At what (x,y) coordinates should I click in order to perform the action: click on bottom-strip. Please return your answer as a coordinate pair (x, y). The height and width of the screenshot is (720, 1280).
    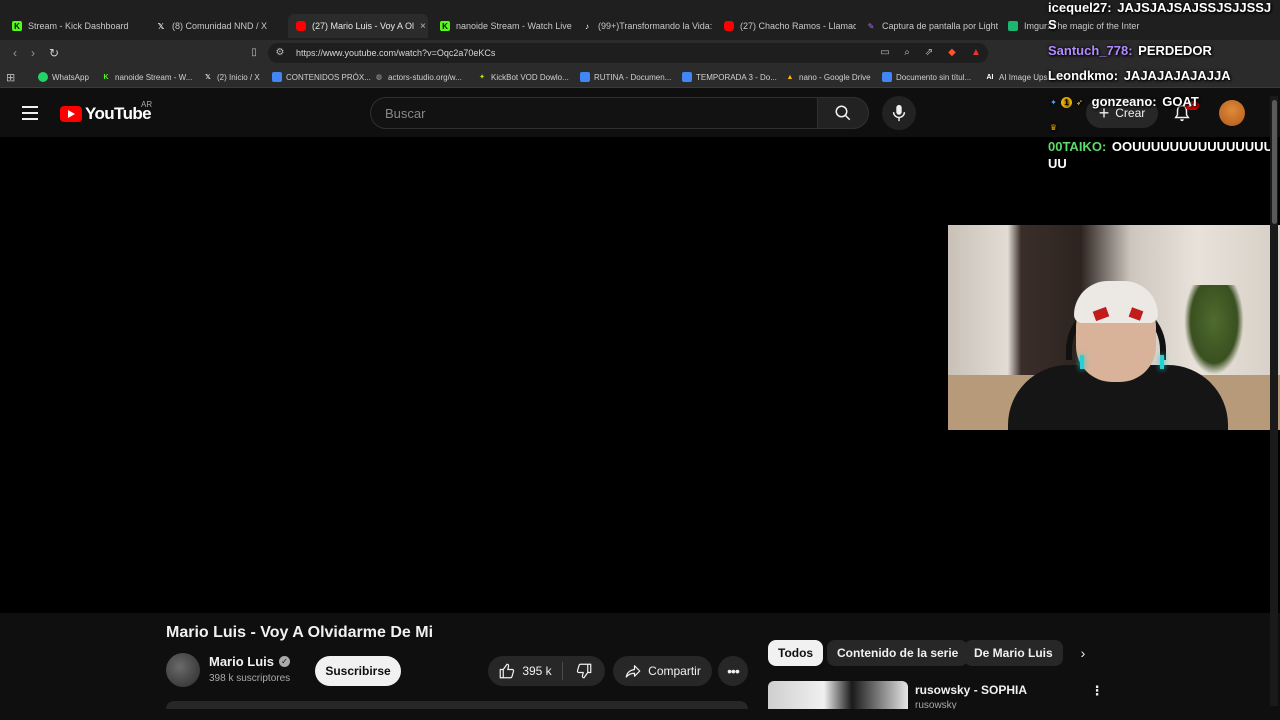
    Looking at the image, I should click on (640, 714).